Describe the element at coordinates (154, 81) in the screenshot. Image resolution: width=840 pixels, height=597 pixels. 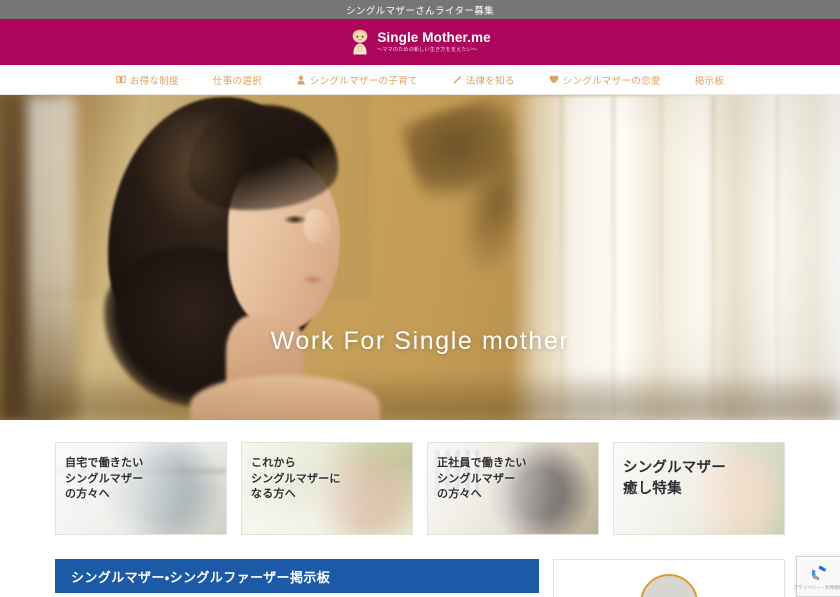
I see `nav-item-benefits-label: お得な制度` at that location.